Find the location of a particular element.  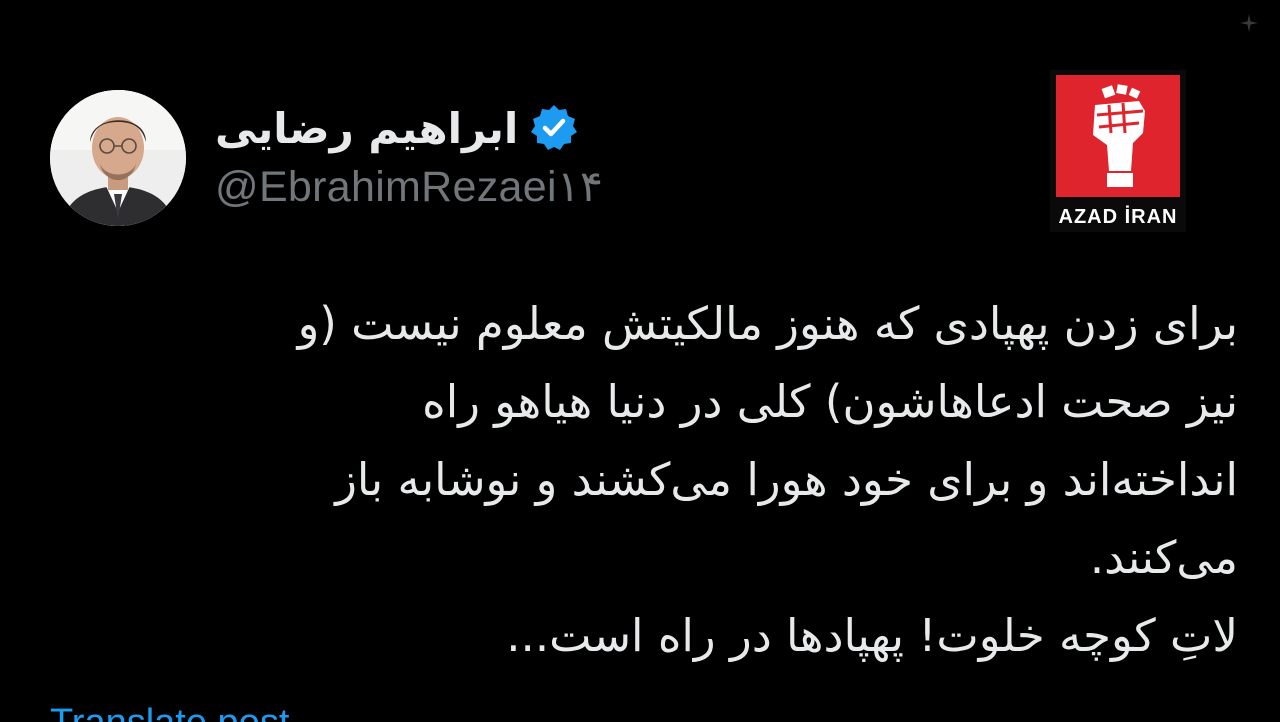

brand-logo-box is located at coordinates (1118, 136).